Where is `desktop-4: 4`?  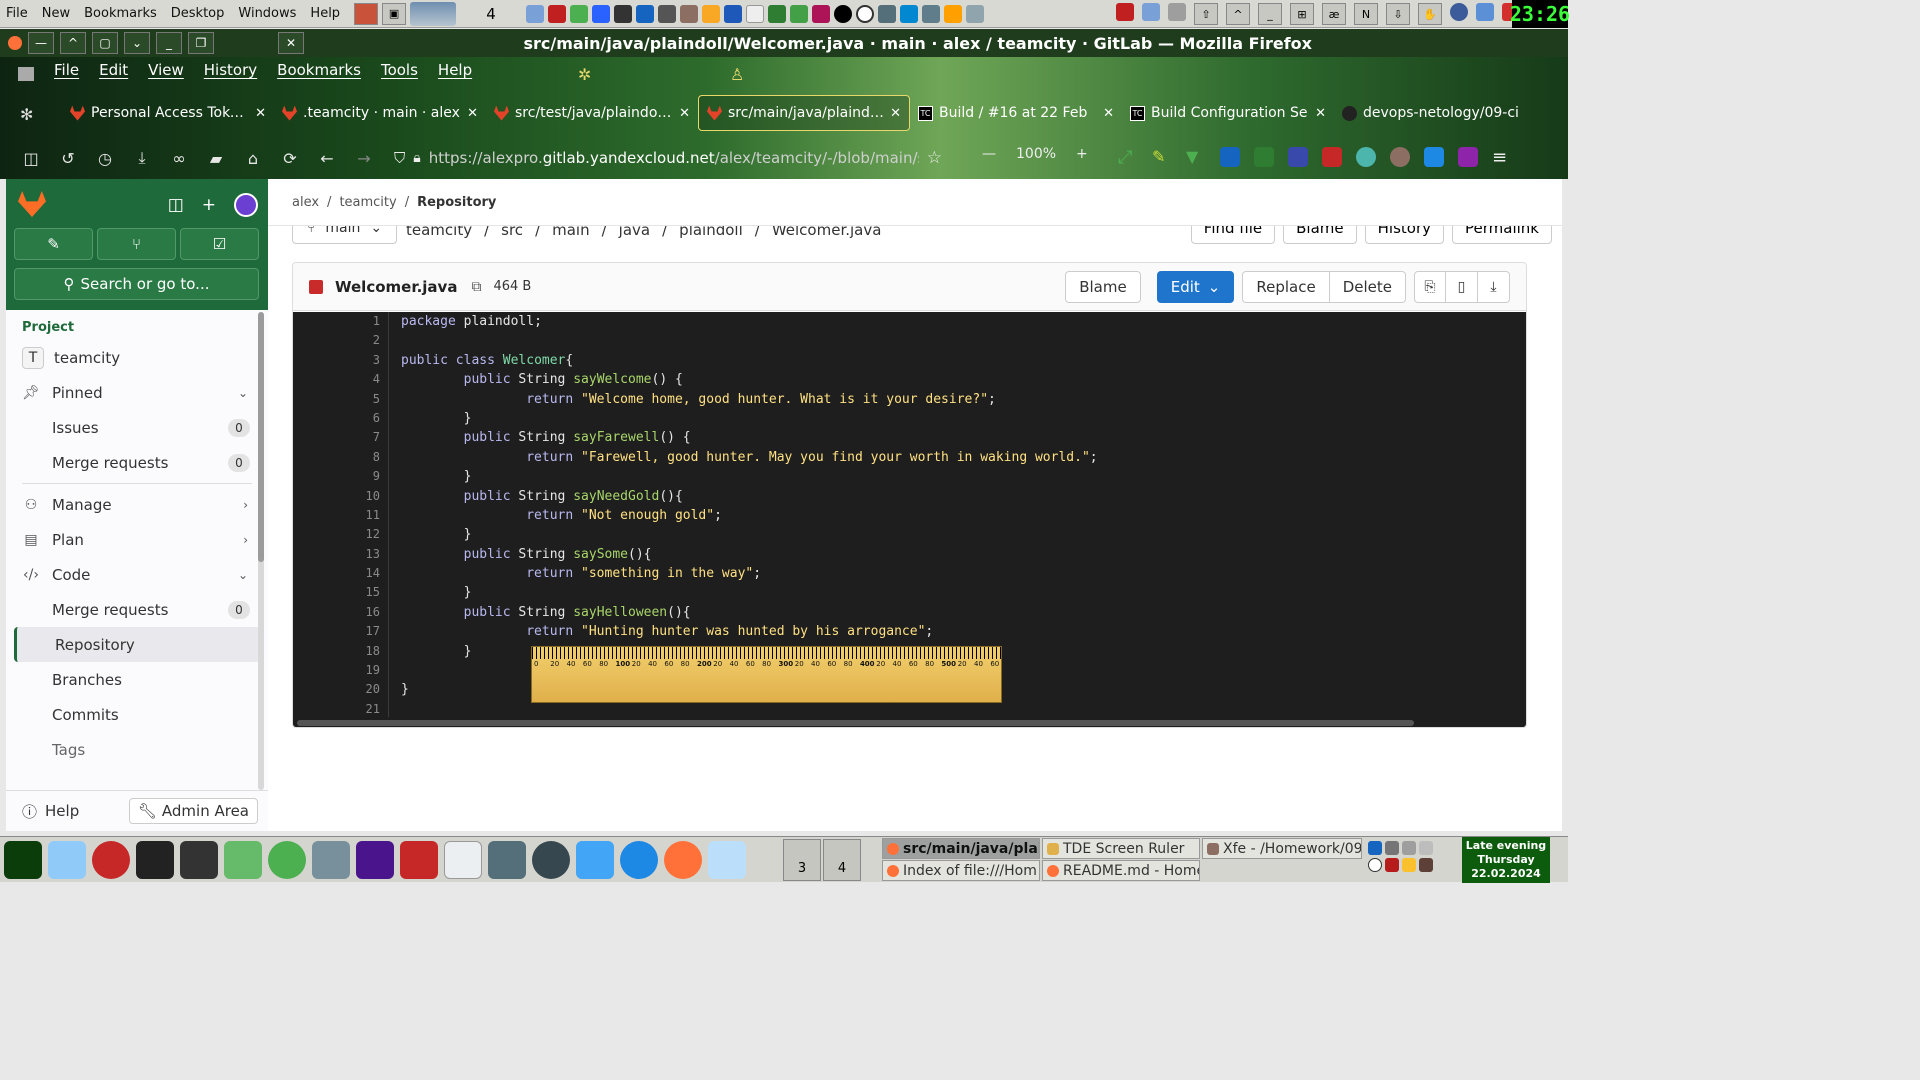 desktop-4: 4 is located at coordinates (842, 860).